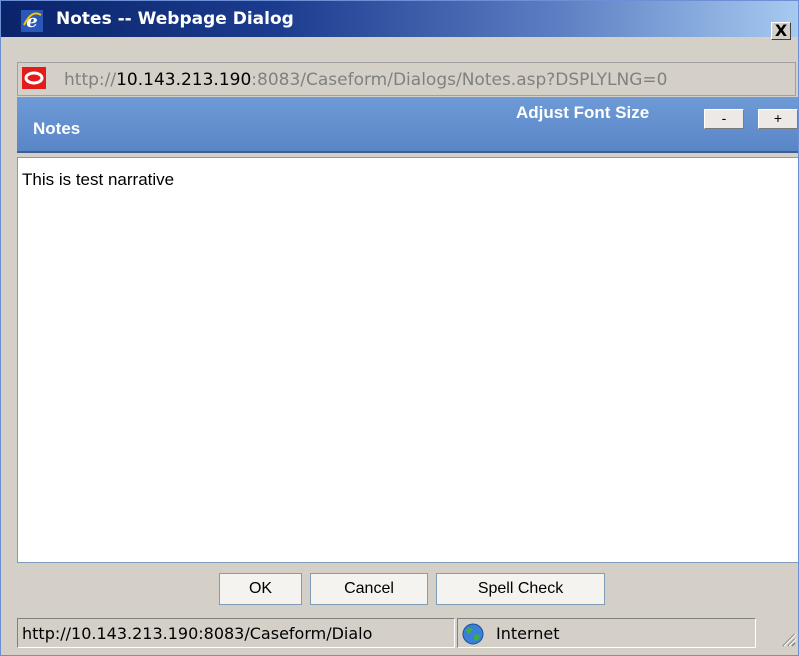  What do you see at coordinates (781, 31) in the screenshot?
I see `close-button: X` at bounding box center [781, 31].